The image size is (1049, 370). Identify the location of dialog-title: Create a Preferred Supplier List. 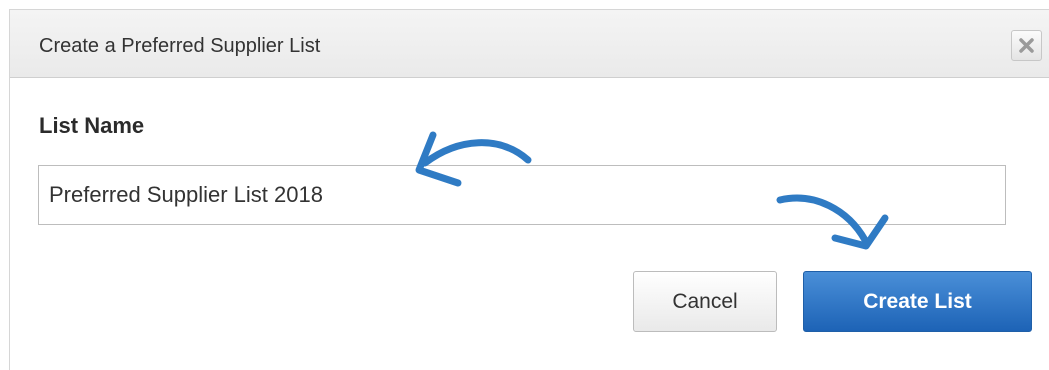
(180, 46).